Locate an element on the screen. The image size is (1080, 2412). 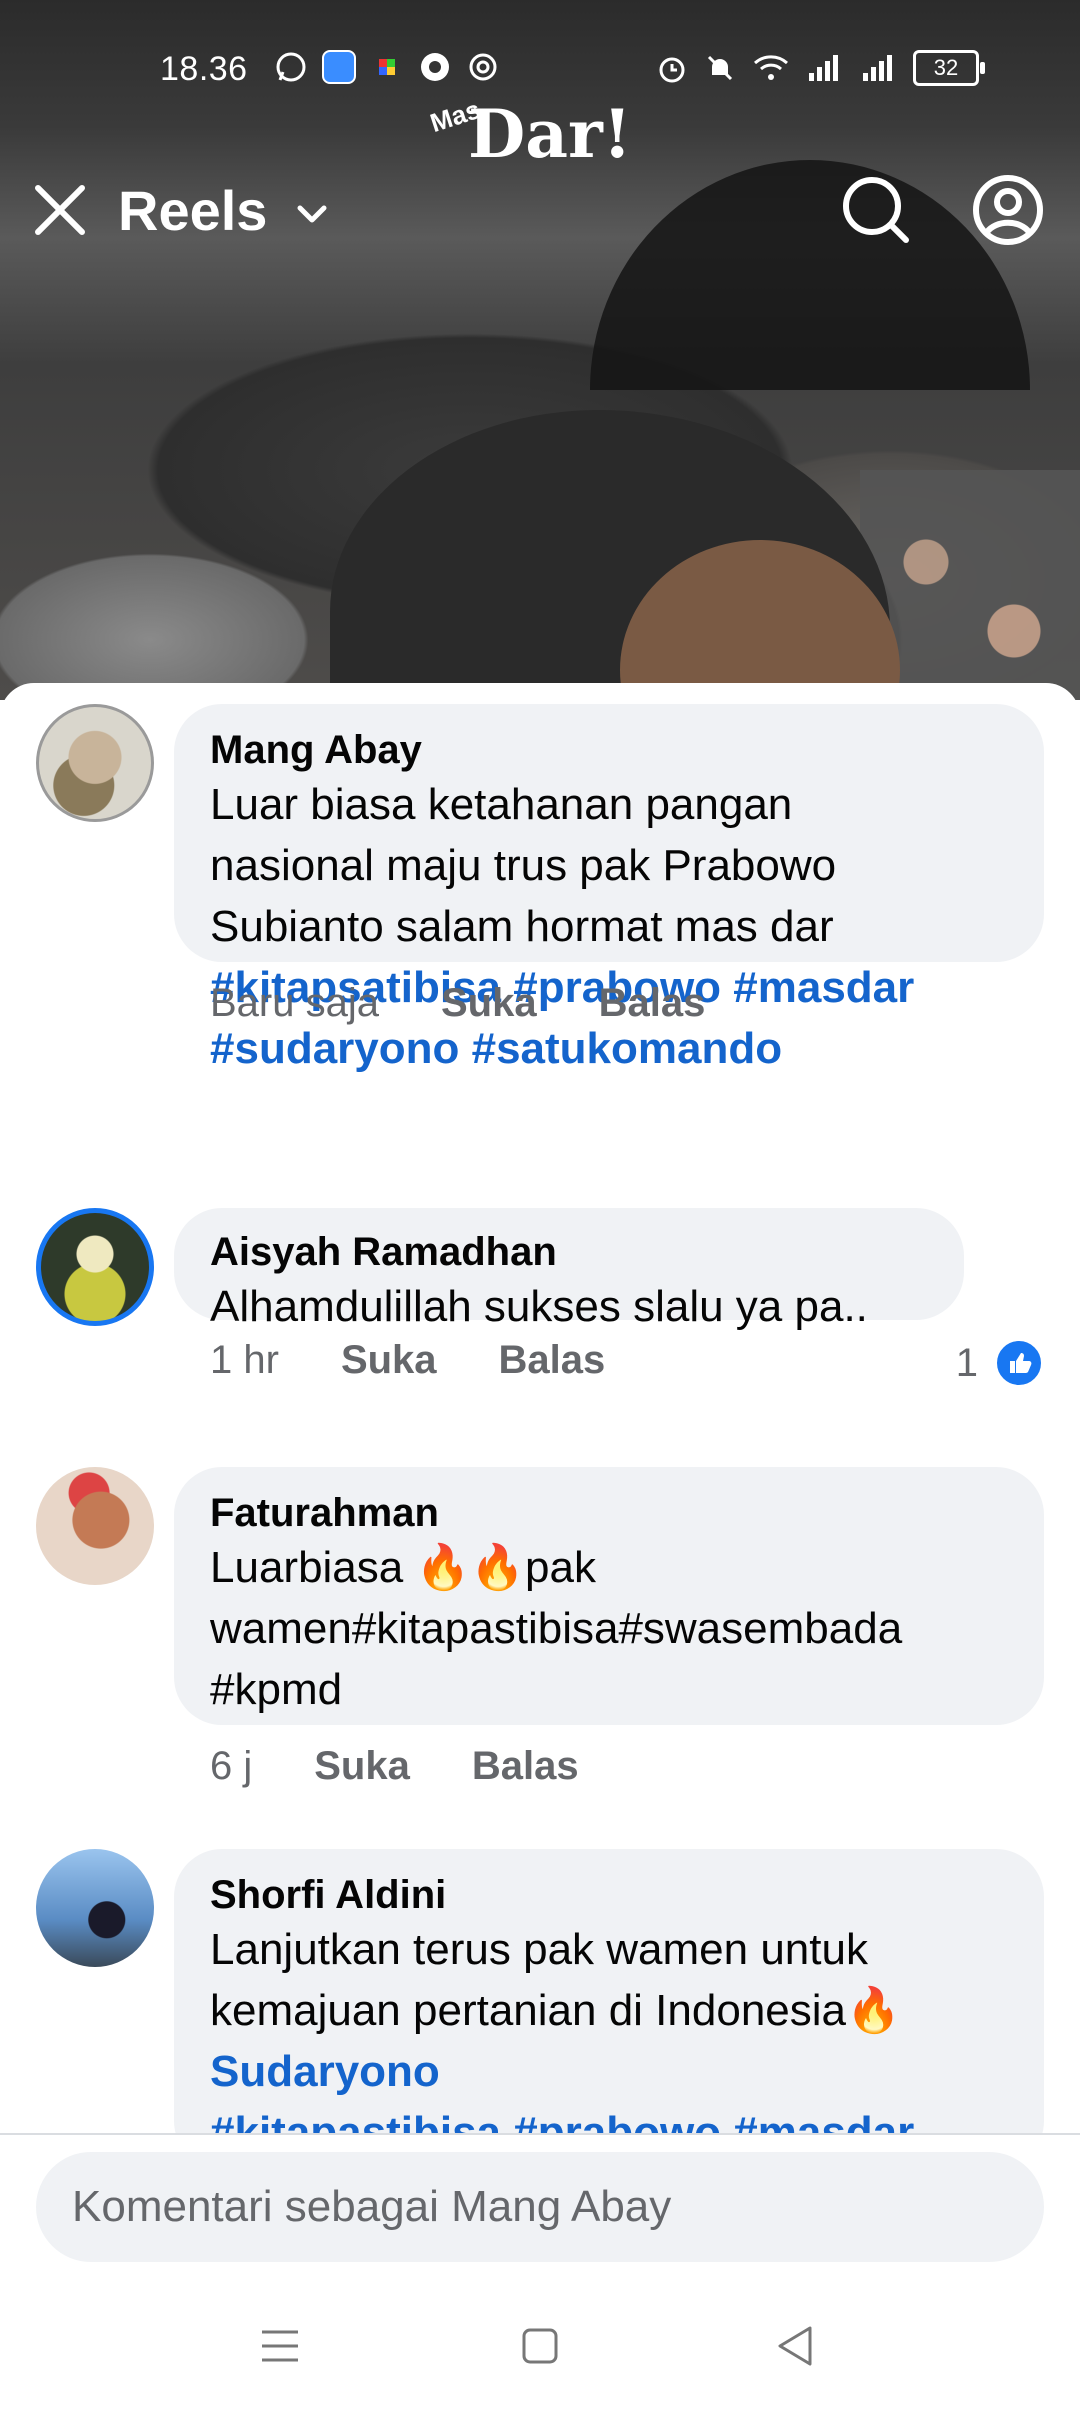
status-bar: 18.36 32 is located at coordinates (540, 69).